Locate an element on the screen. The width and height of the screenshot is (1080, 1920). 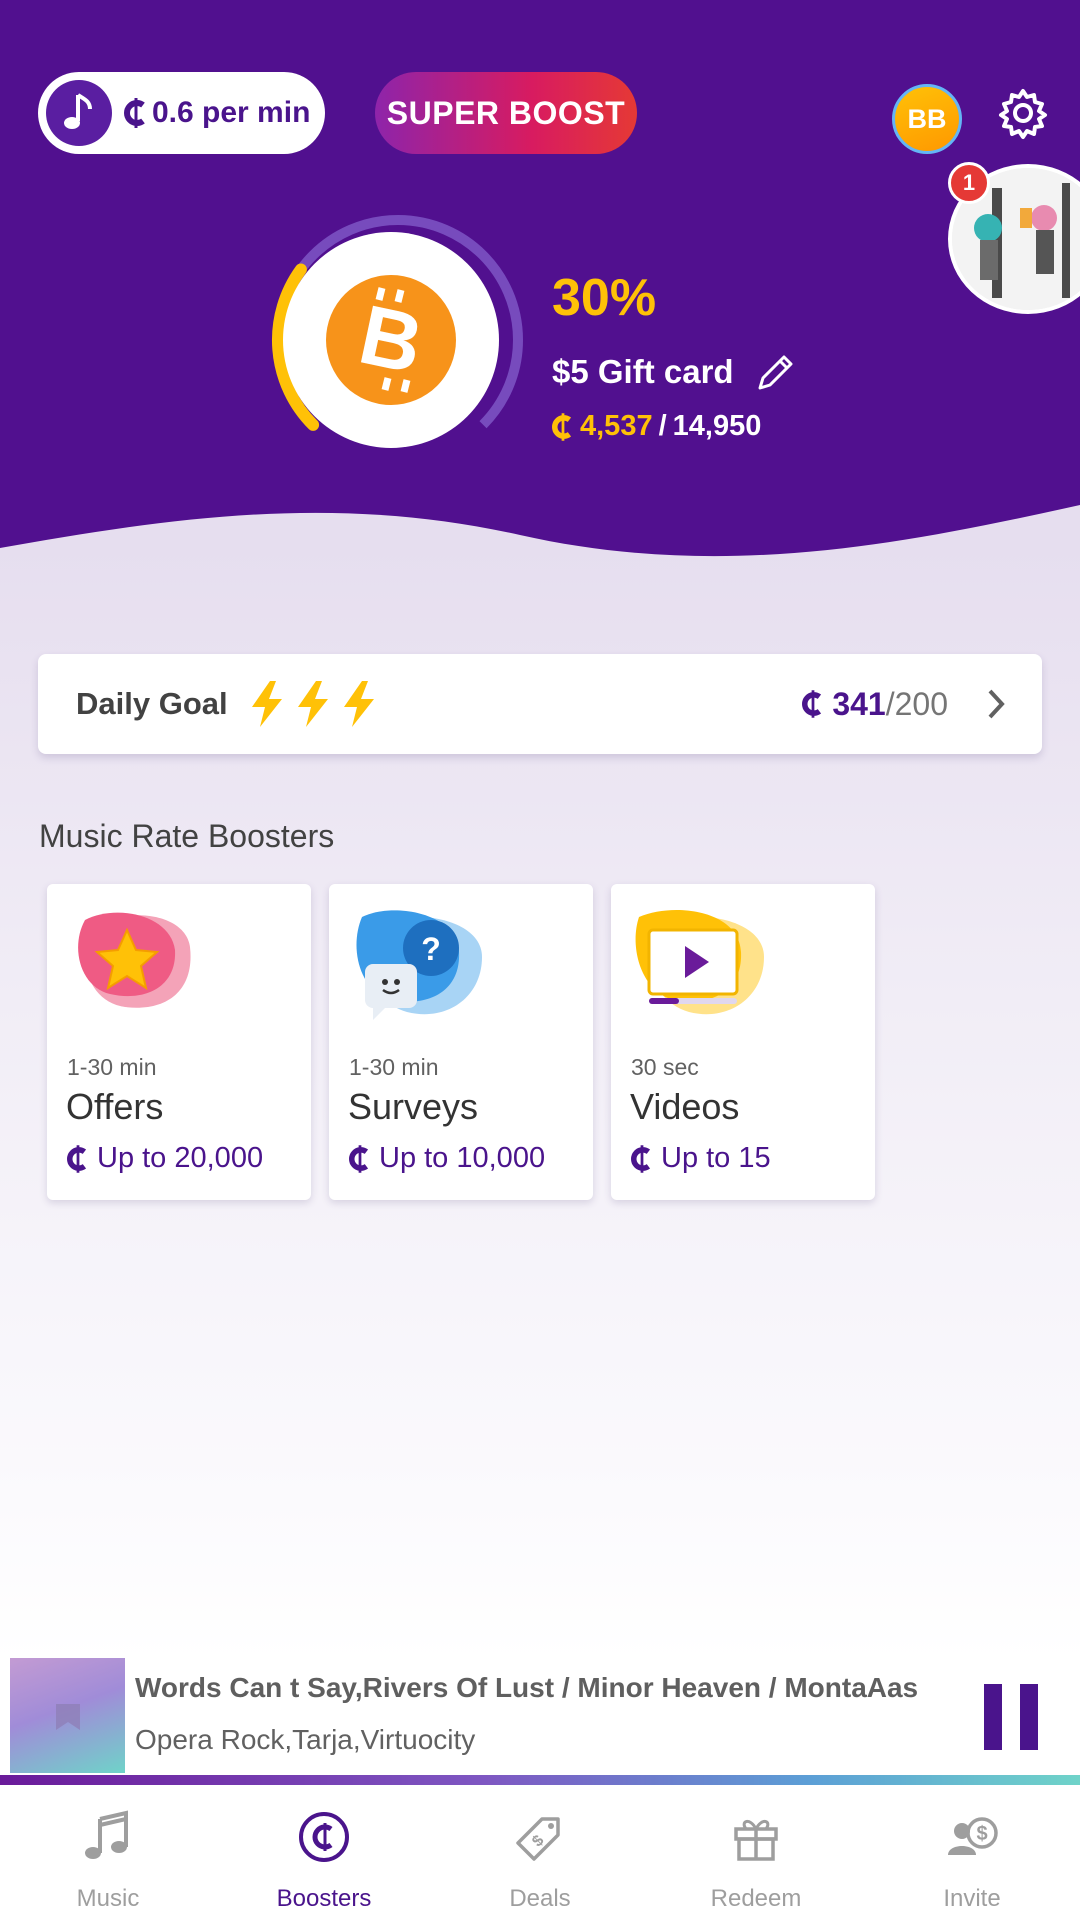
rate-pill: 0.6 per min is located at coordinates (181, 113).